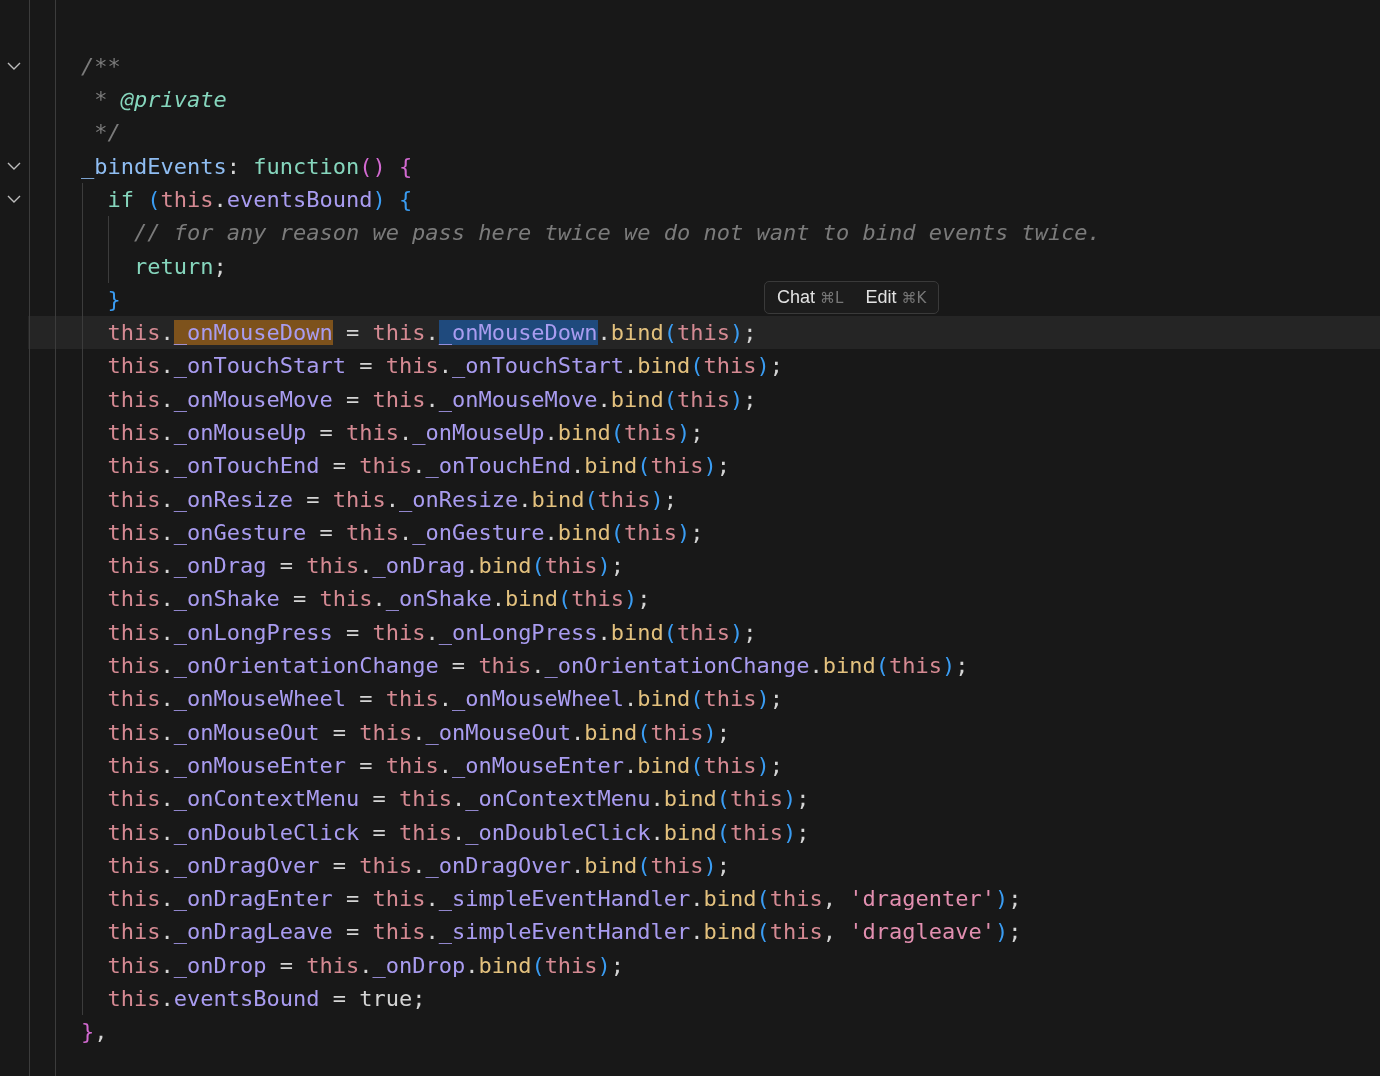  I want to click on code-line: this.eventsBound = true;, so click(266, 999).